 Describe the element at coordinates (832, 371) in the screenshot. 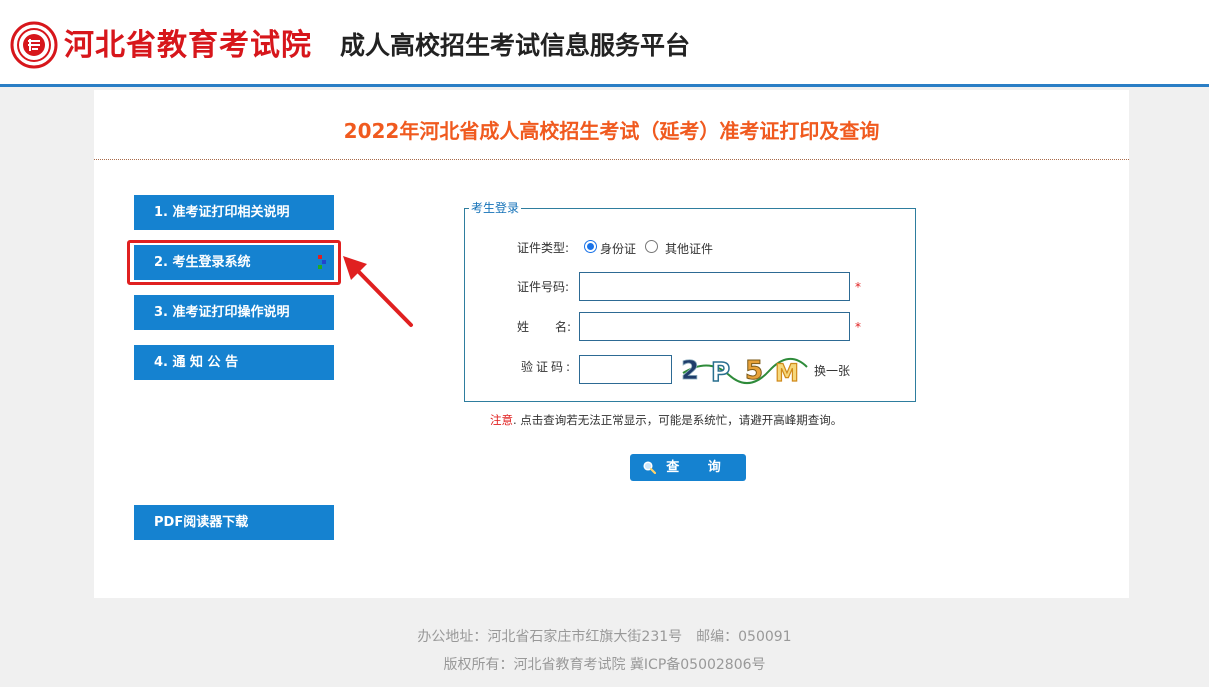

I see `refresh-captcha-link: 换一张` at that location.